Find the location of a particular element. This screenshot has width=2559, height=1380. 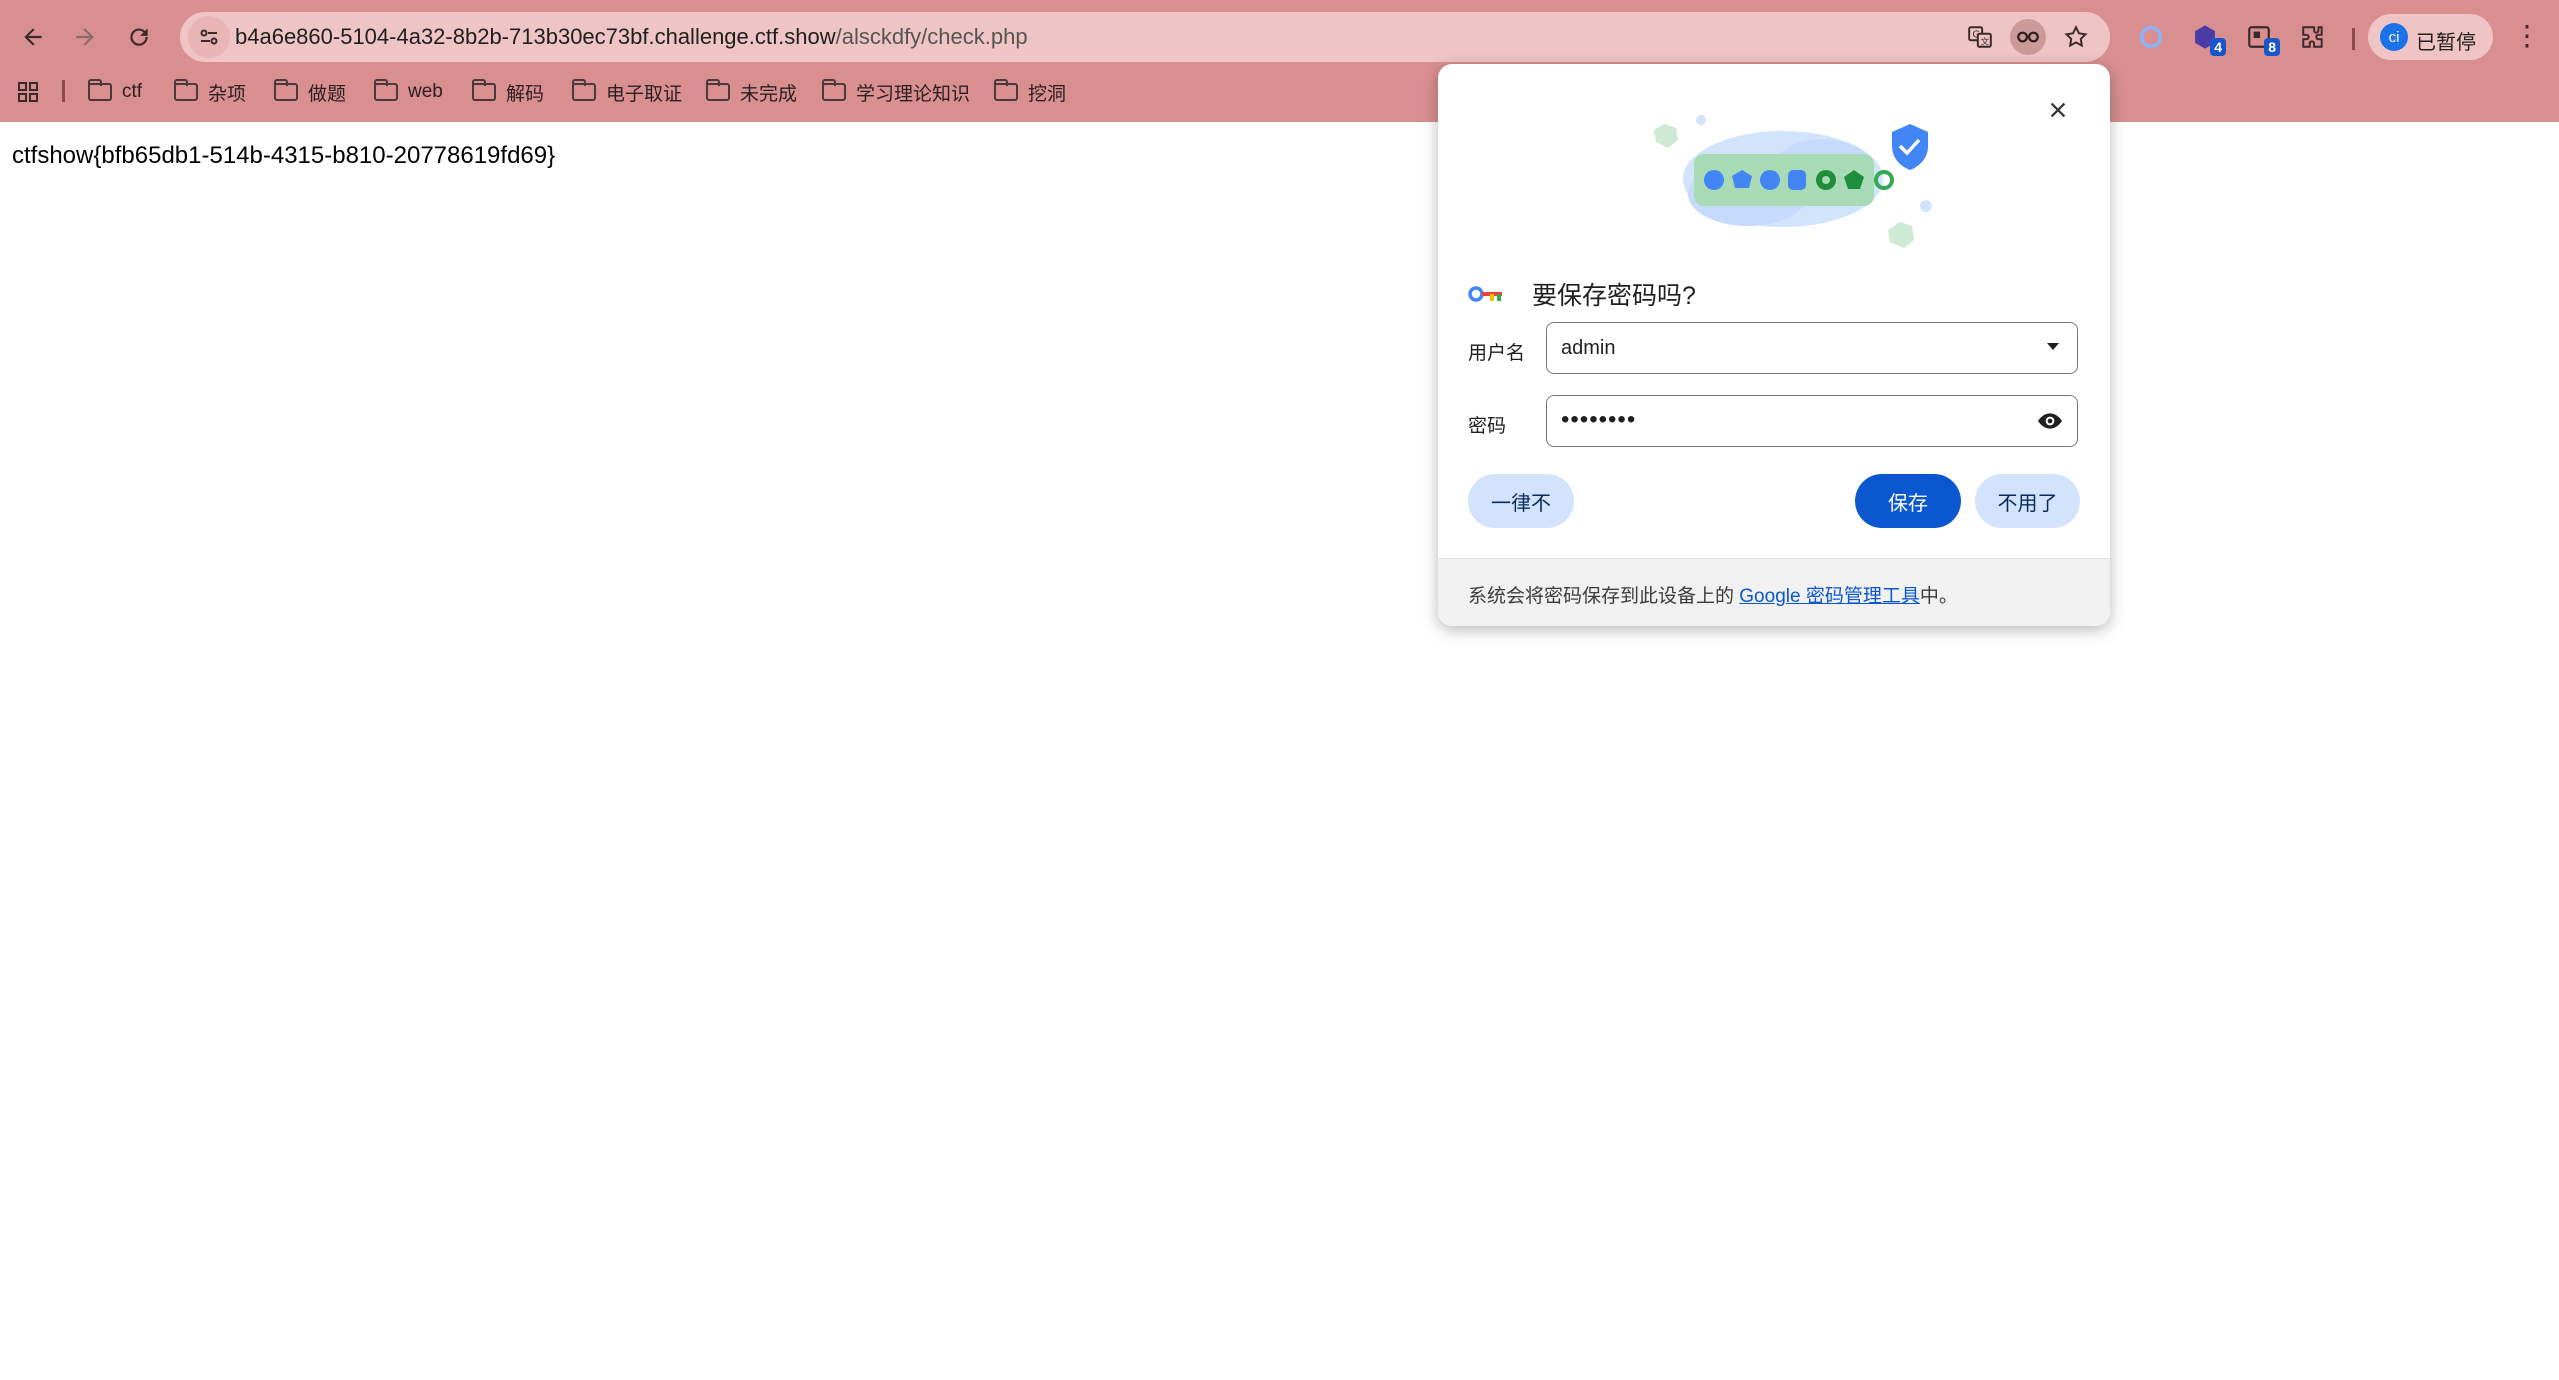

bookmark-label: 解码 is located at coordinates (525, 94).